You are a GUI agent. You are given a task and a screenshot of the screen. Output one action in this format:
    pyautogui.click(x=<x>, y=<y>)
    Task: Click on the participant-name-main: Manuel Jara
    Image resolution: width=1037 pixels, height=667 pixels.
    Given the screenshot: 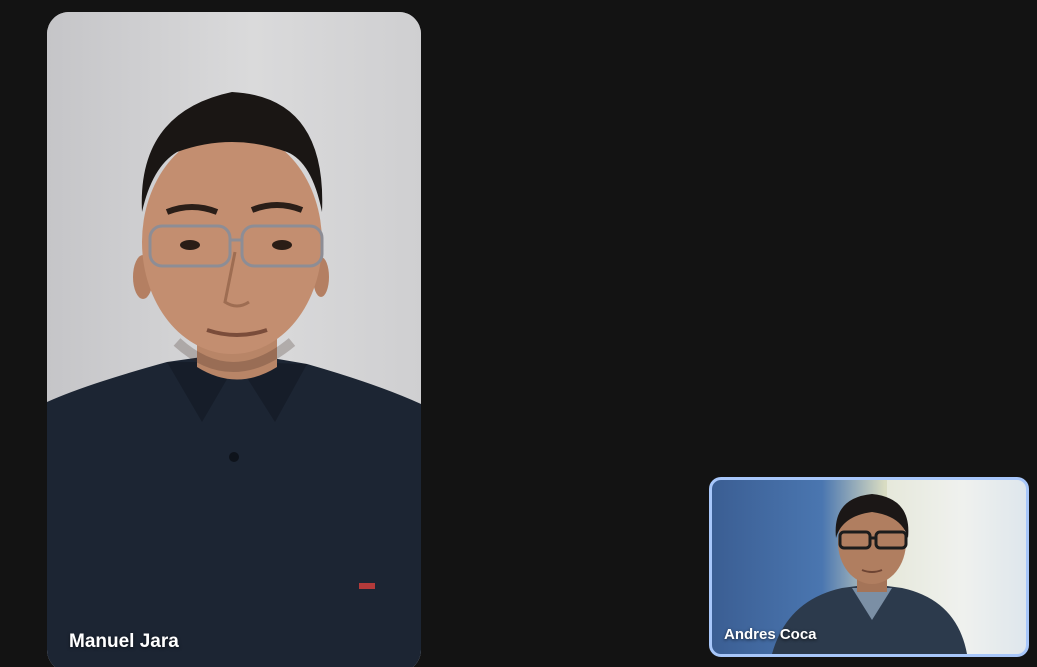 What is the action you would take?
    pyautogui.click(x=124, y=641)
    